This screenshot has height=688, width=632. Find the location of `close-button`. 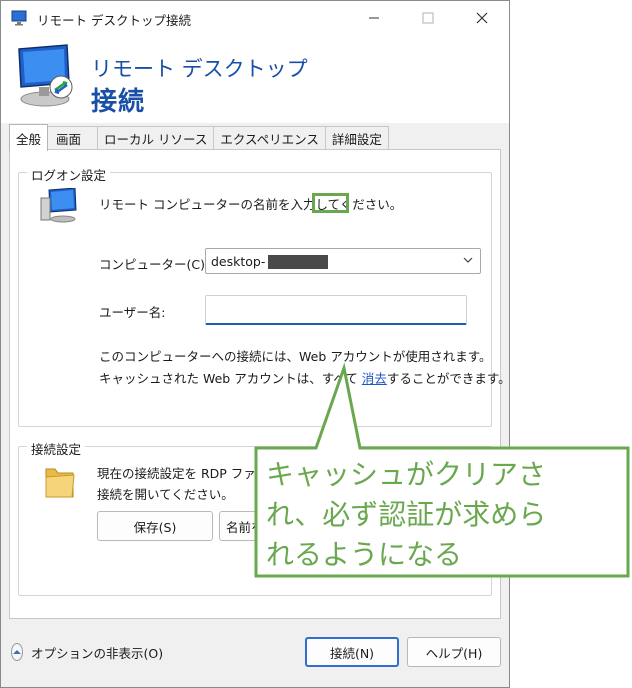

close-button is located at coordinates (482, 18).